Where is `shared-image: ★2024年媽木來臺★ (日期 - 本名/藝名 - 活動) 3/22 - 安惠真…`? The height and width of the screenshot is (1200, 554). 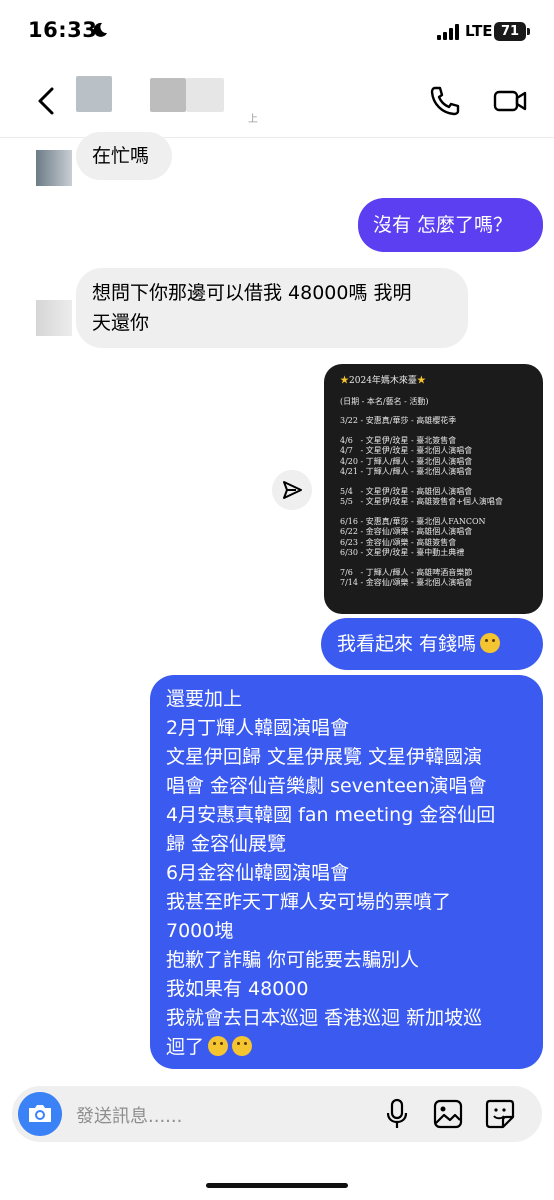
shared-image: ★2024年媽木來臺★ (日期 - 本名/藝名 - 活動) 3/22 - 安惠真… is located at coordinates (433, 489).